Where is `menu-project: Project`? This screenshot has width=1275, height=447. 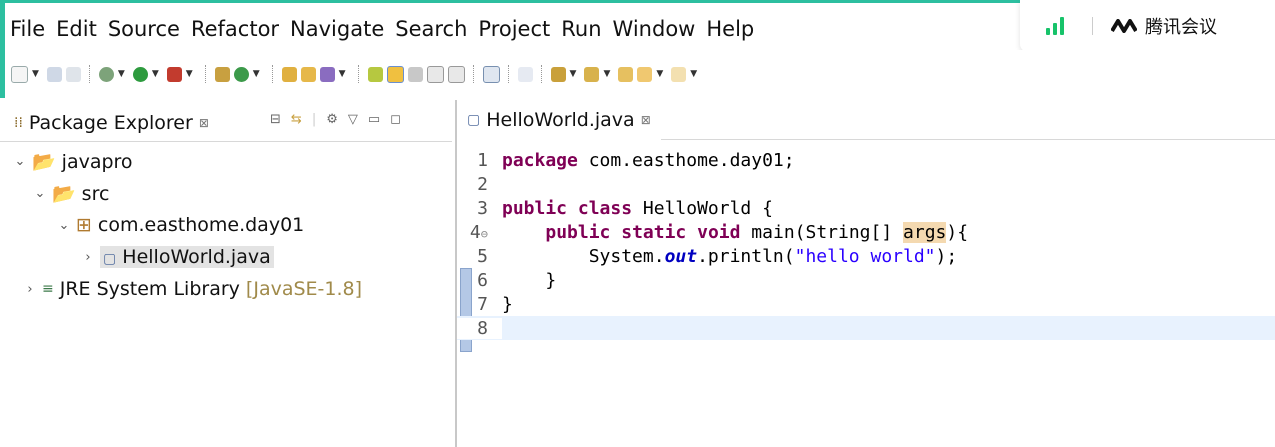 menu-project: Project is located at coordinates (514, 29).